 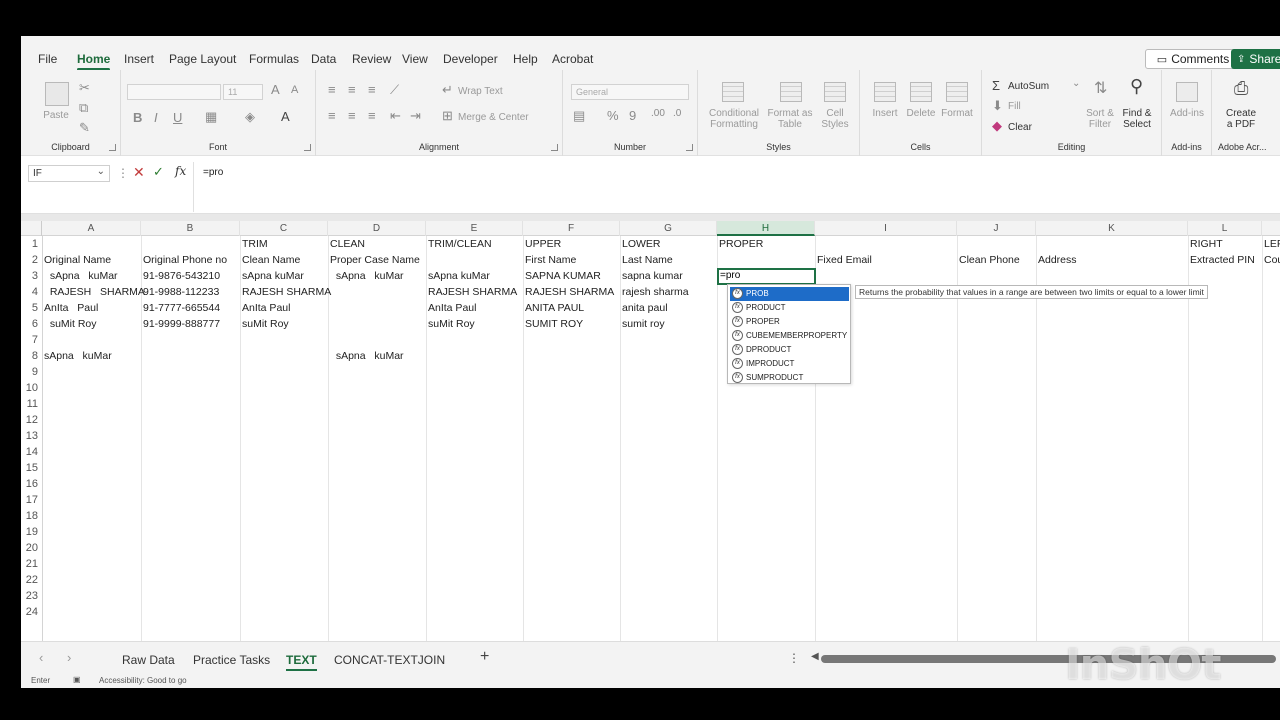 What do you see at coordinates (733, 92) in the screenshot?
I see `conditional-formatting-icon` at bounding box center [733, 92].